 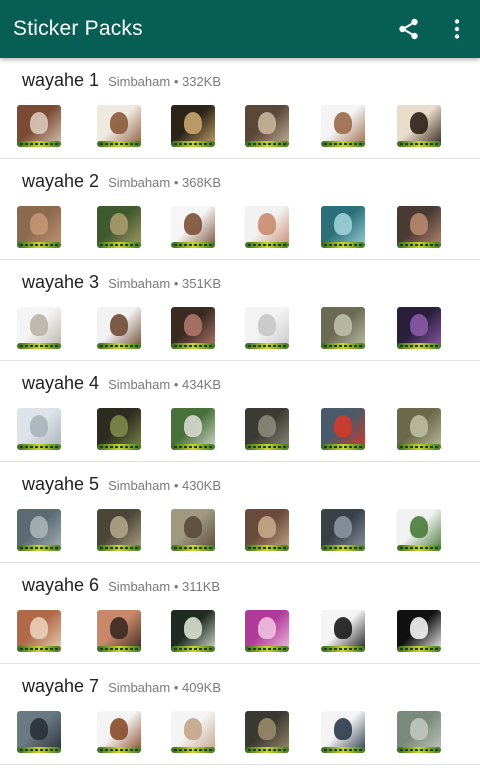 I want to click on sticker-pack-item: wayahe 2 Simbaham • 368KB, so click(x=240, y=209).